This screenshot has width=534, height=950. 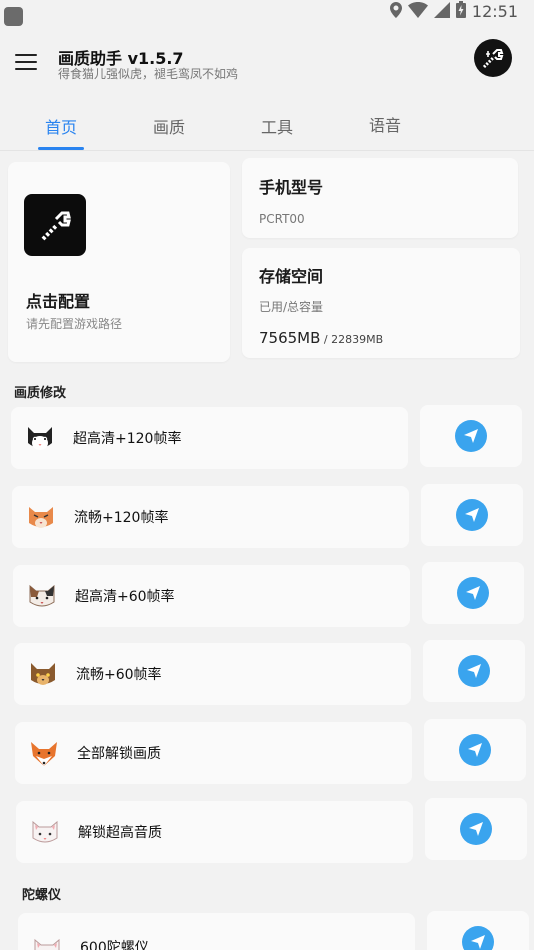 I want to click on storage-usage: 7565MB / 22839MB, so click(x=321, y=337).